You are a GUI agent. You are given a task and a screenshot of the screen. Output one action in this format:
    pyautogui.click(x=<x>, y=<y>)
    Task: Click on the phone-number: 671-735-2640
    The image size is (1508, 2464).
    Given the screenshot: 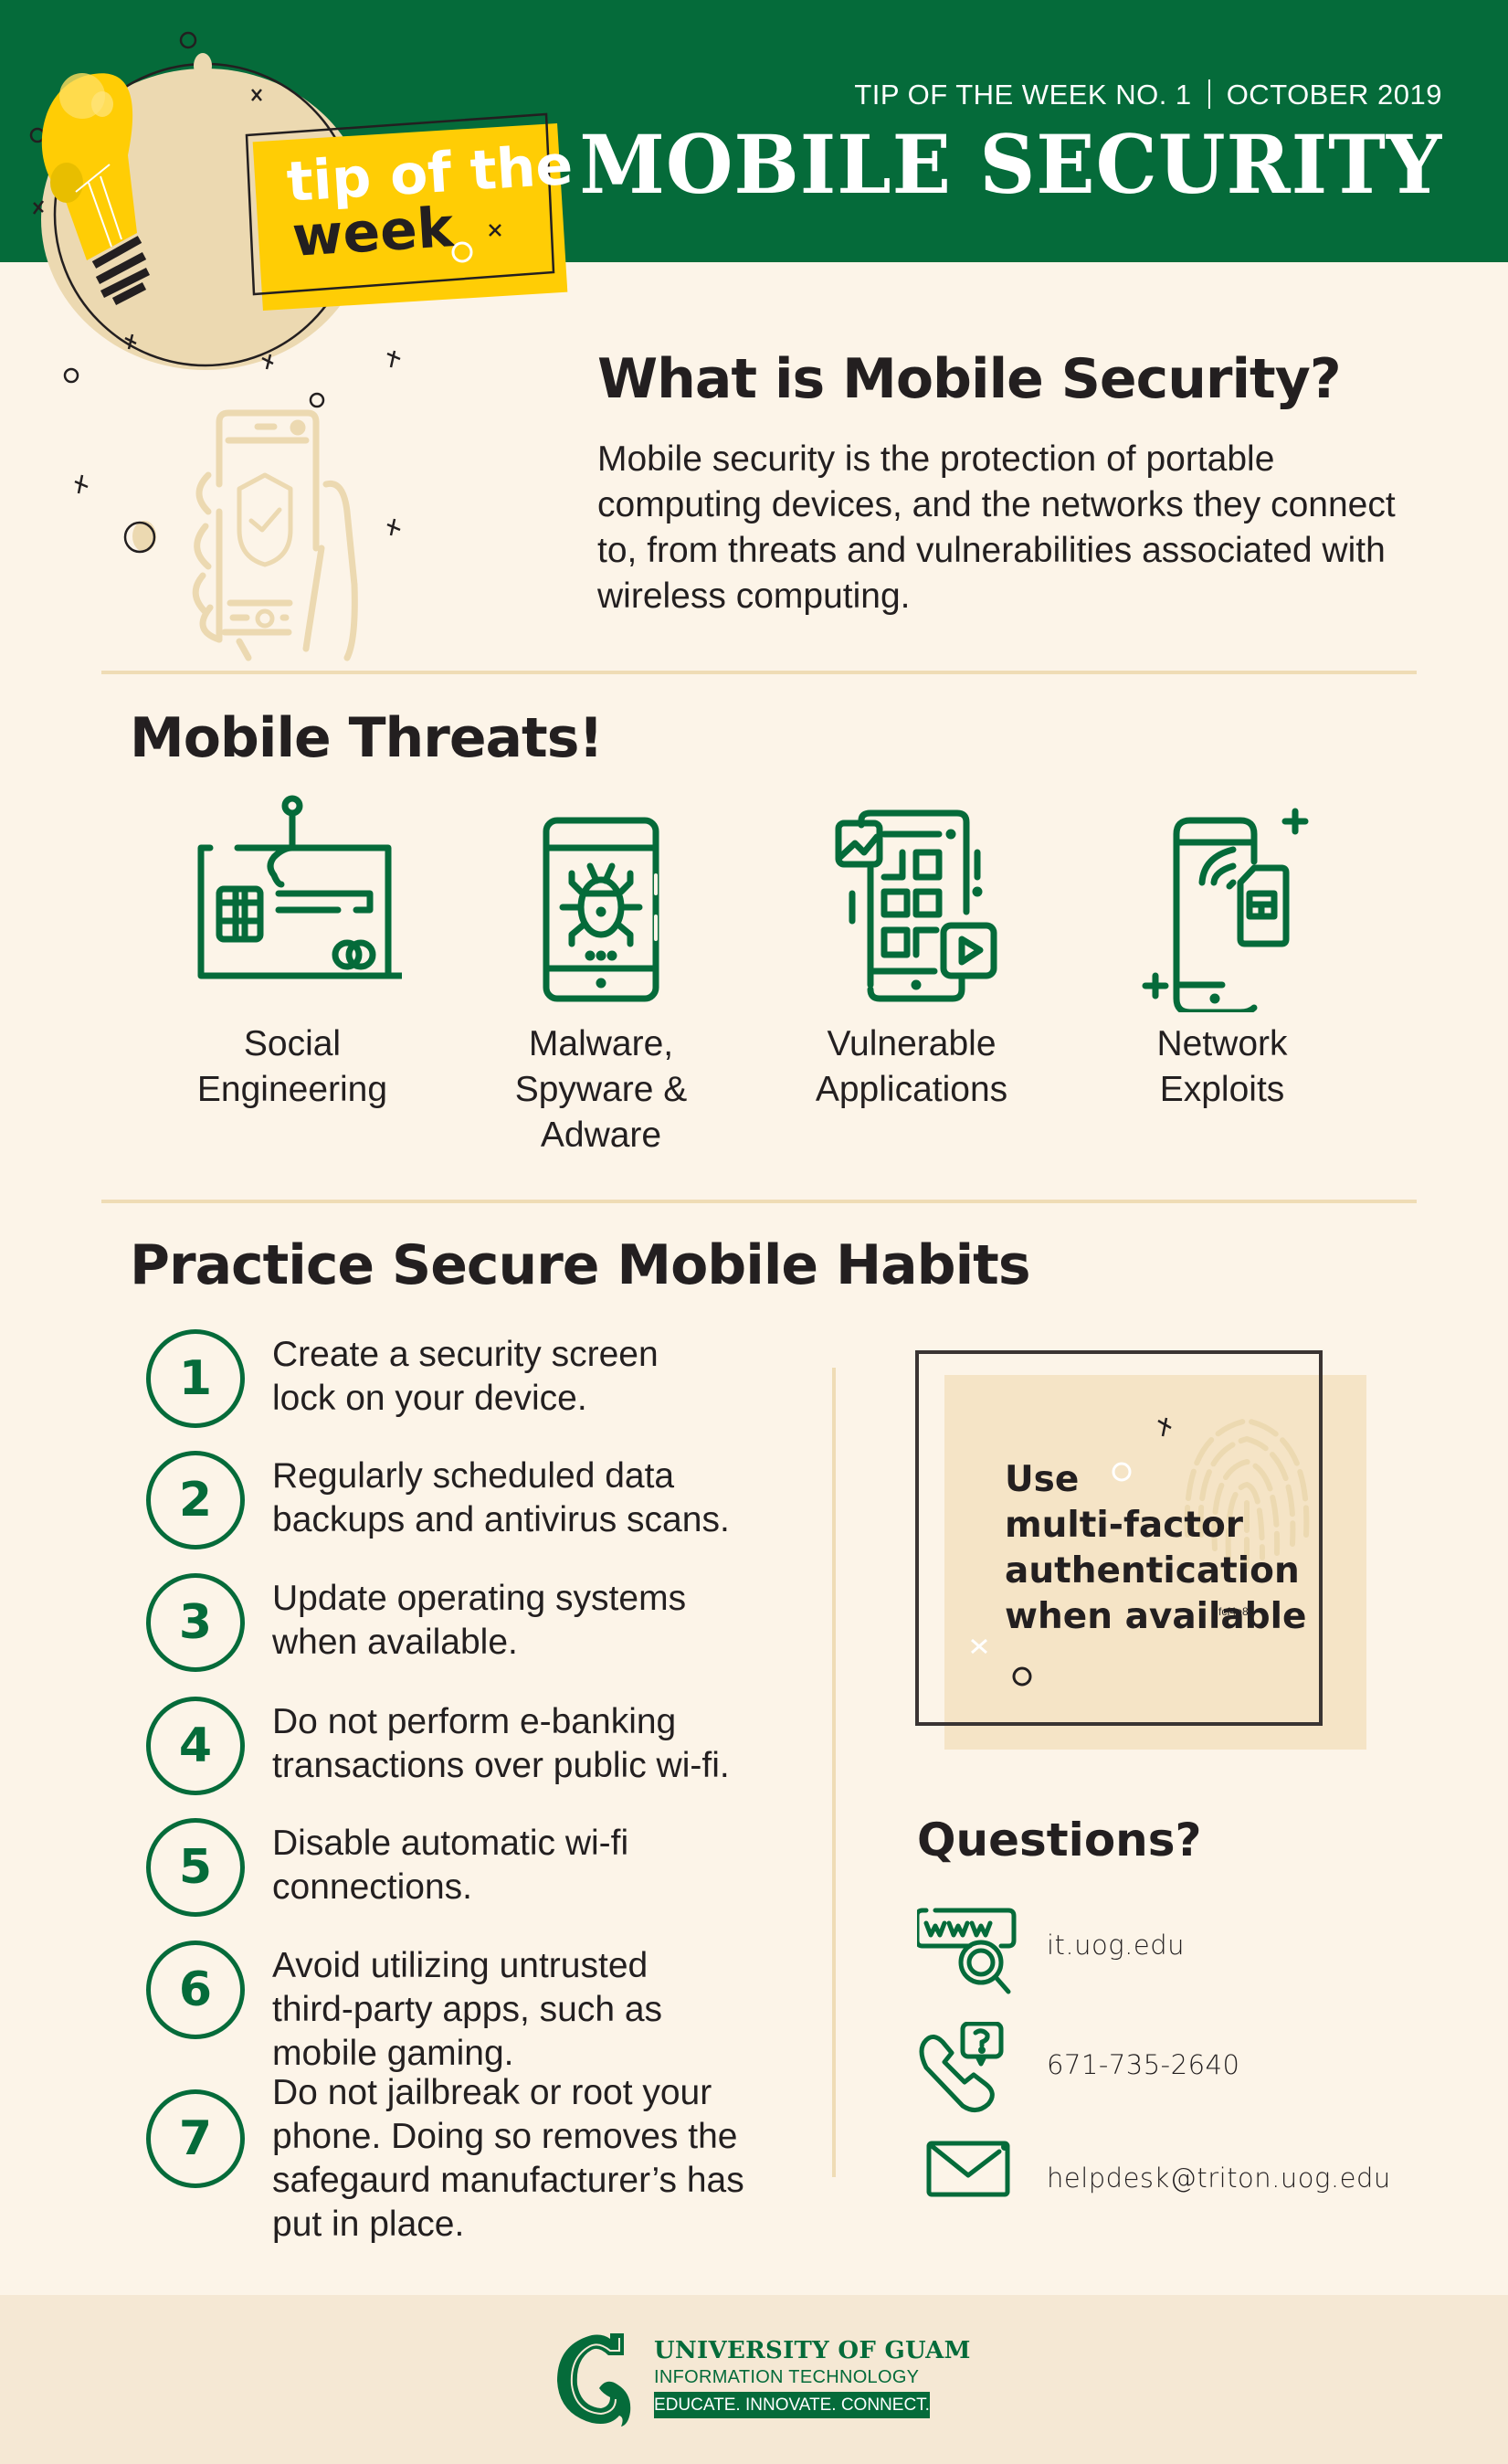 What is the action you would take?
    pyautogui.click(x=1143, y=2064)
    